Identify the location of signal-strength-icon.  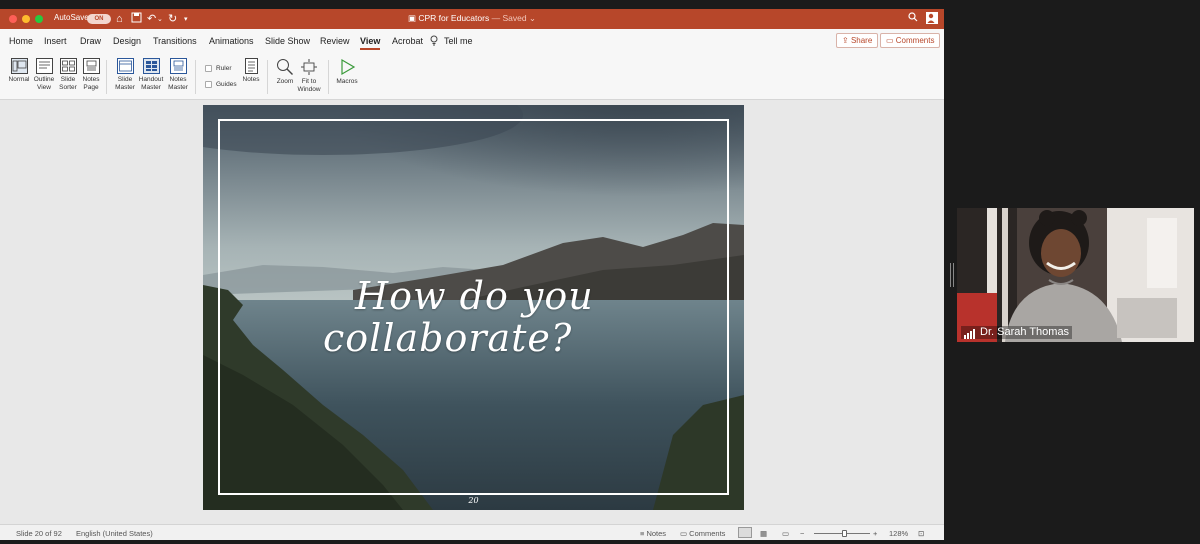
(970, 333).